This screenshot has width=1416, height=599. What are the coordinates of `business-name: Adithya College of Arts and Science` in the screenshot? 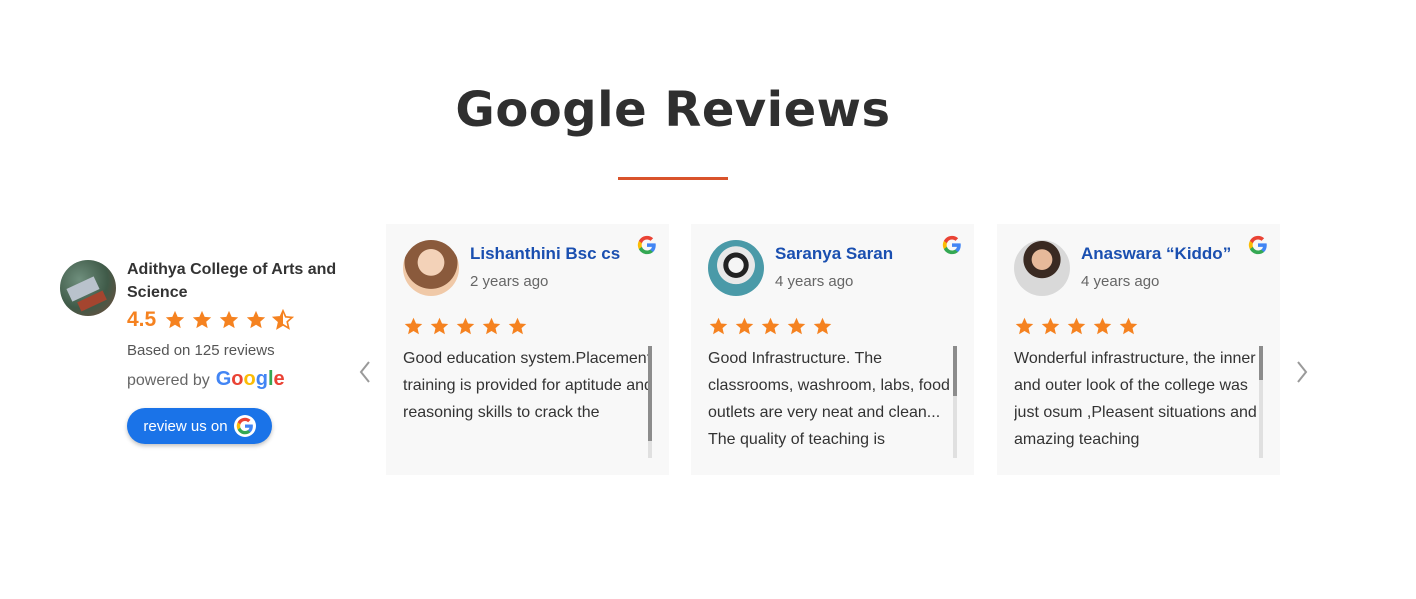 It's located at (232, 281).